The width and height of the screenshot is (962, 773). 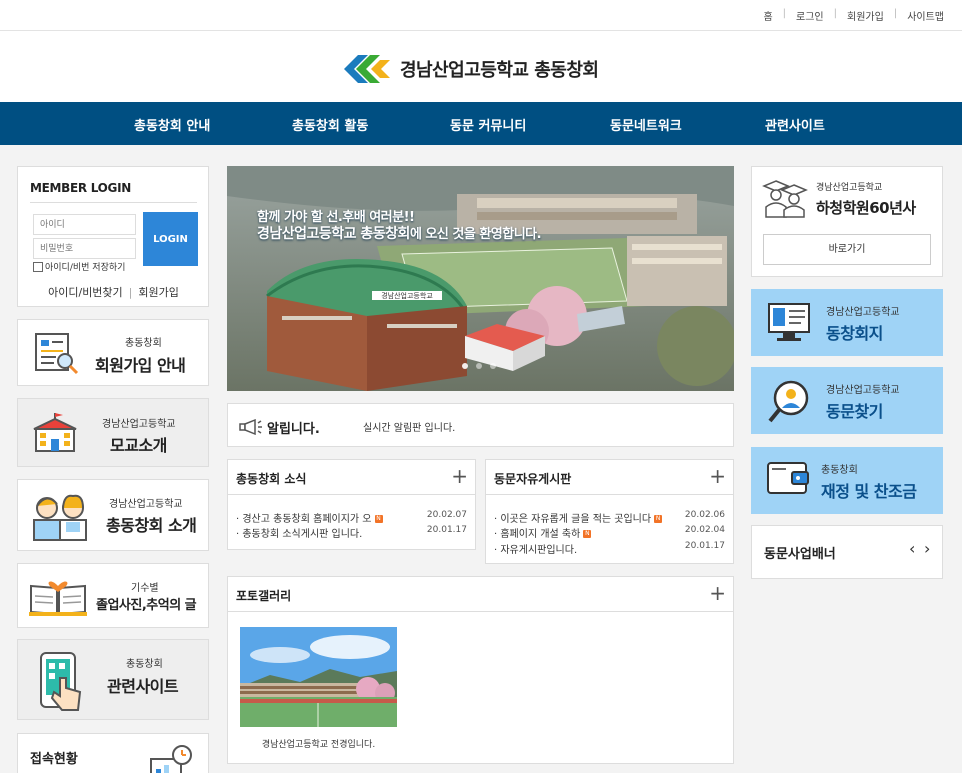 I want to click on banner-line-2: 경남산업고등학교 총동창회에 오신 것을 환영합니다., so click(x=399, y=233).